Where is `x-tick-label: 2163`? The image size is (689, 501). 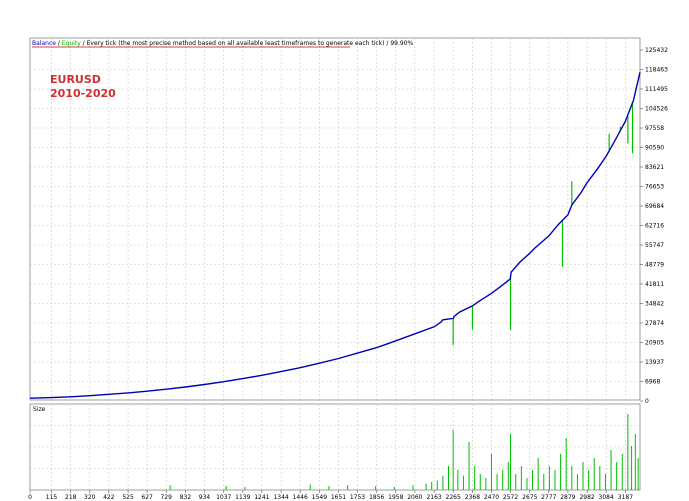 x-tick-label: 2163 is located at coordinates (433, 497).